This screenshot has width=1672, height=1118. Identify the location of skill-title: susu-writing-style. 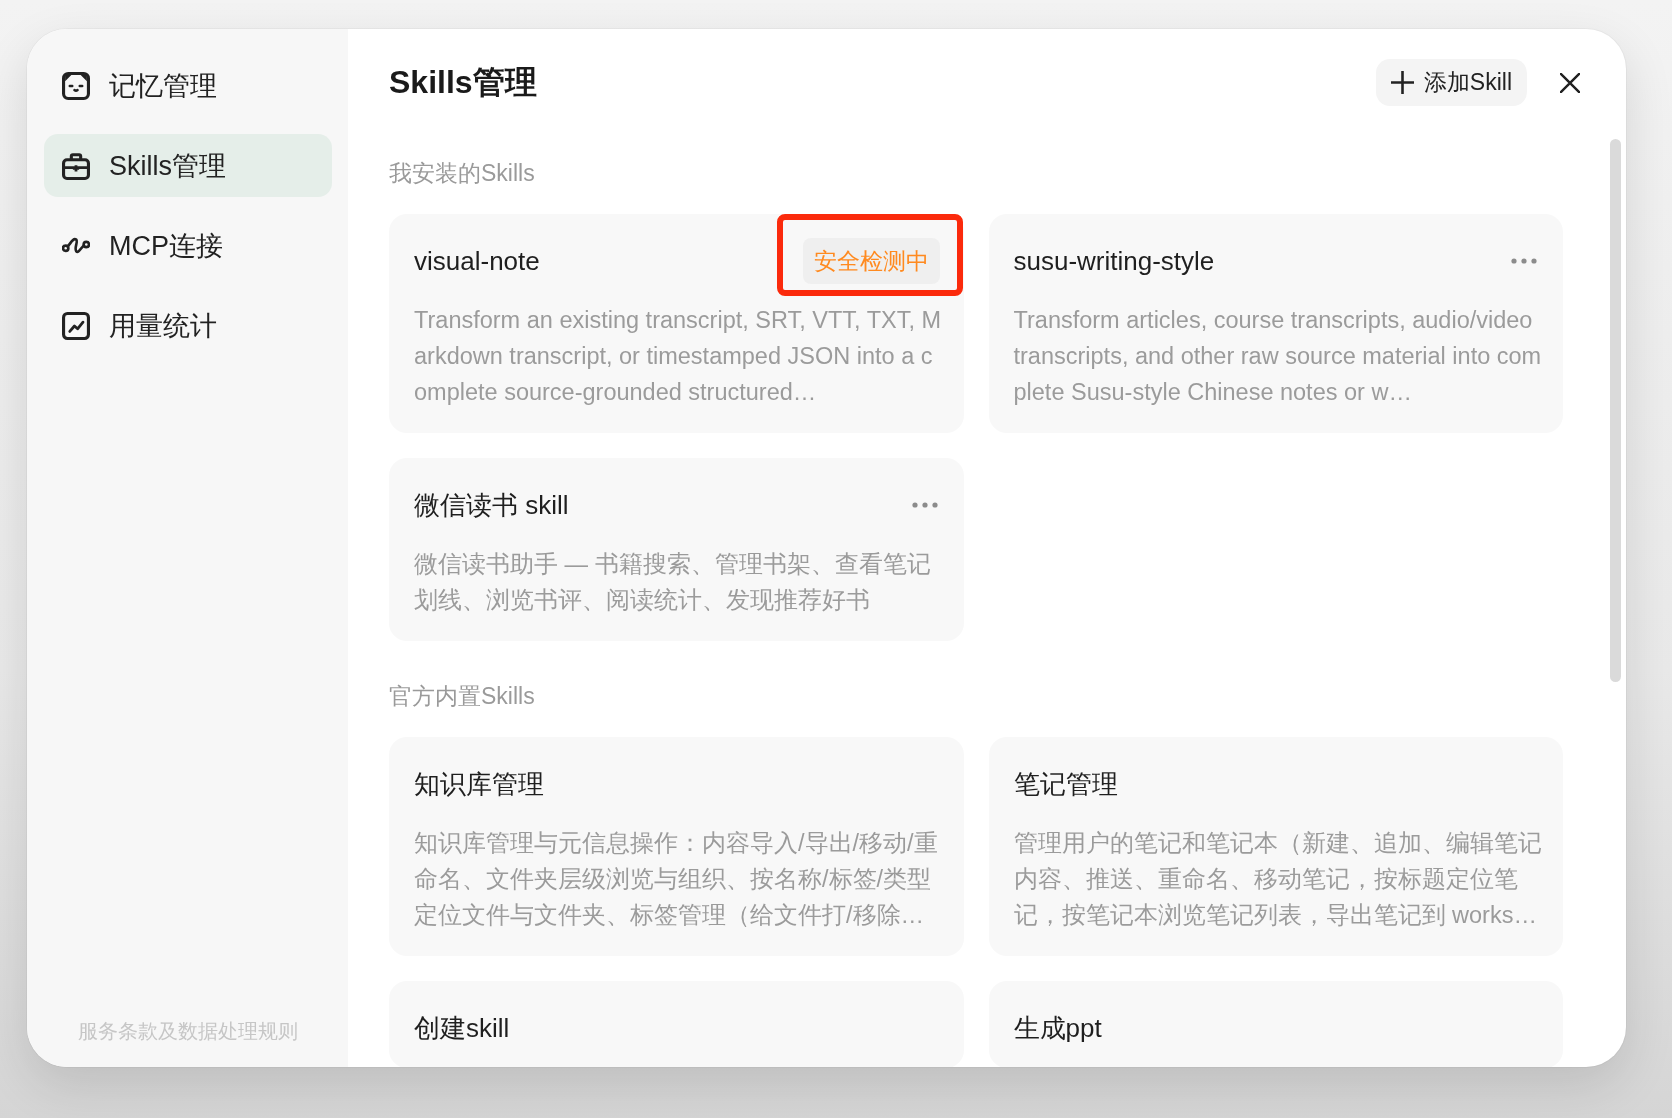
(1114, 261).